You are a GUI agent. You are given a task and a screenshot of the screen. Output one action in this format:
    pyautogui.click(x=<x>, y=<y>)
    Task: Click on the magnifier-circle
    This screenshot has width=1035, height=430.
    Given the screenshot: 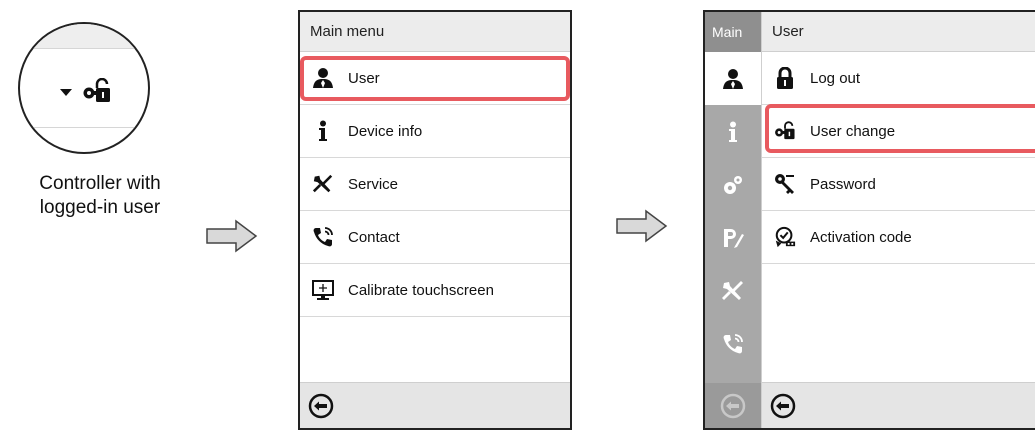 What is the action you would take?
    pyautogui.click(x=84, y=88)
    